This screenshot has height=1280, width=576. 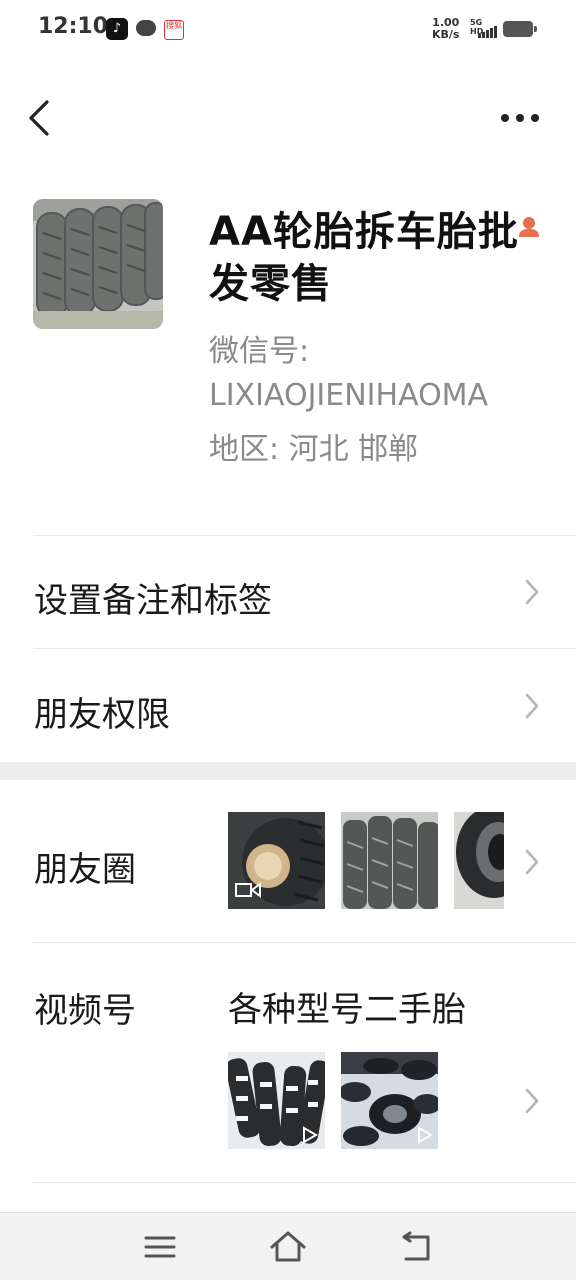 What do you see at coordinates (276, 860) in the screenshot?
I see `moments-thumb-video` at bounding box center [276, 860].